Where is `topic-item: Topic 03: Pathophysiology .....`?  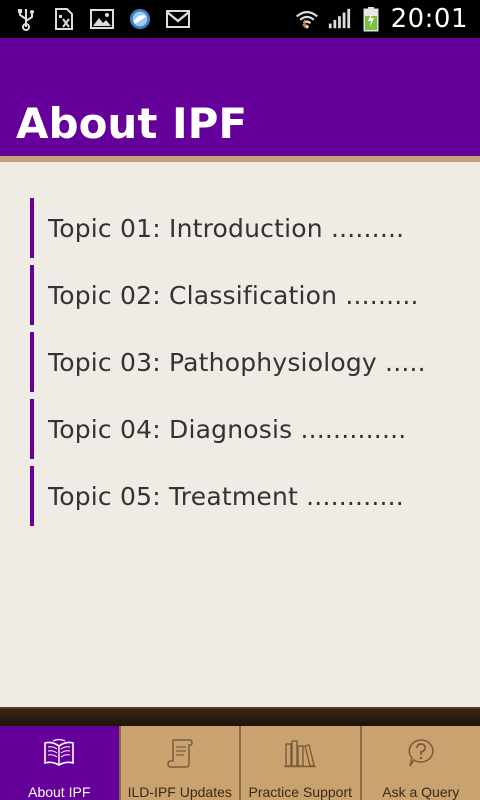
topic-item: Topic 03: Pathophysiology ..... is located at coordinates (240, 362).